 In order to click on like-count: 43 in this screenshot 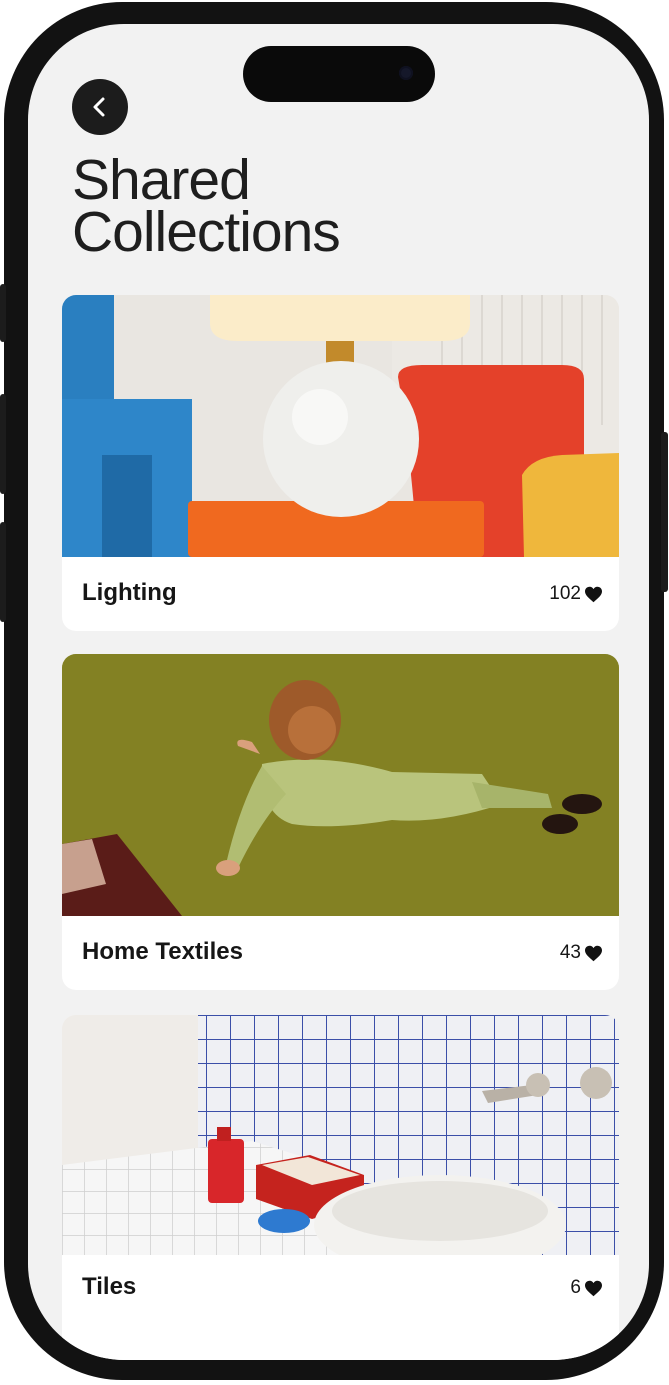, I will do `click(581, 953)`.